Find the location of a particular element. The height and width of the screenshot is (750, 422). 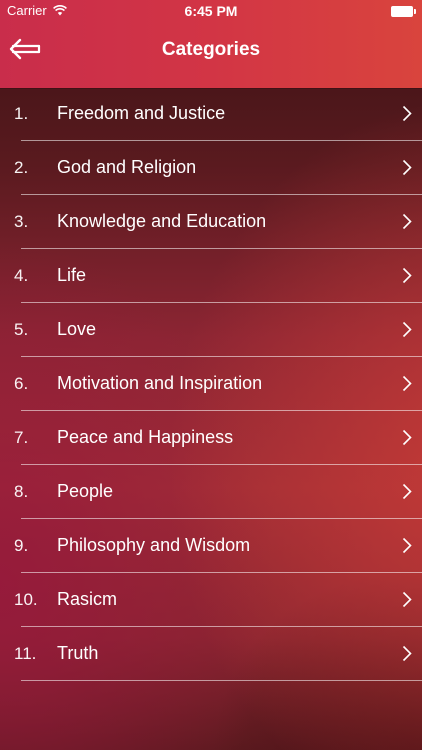

list-item: 3. Knowledge and Education is located at coordinates (218, 222).